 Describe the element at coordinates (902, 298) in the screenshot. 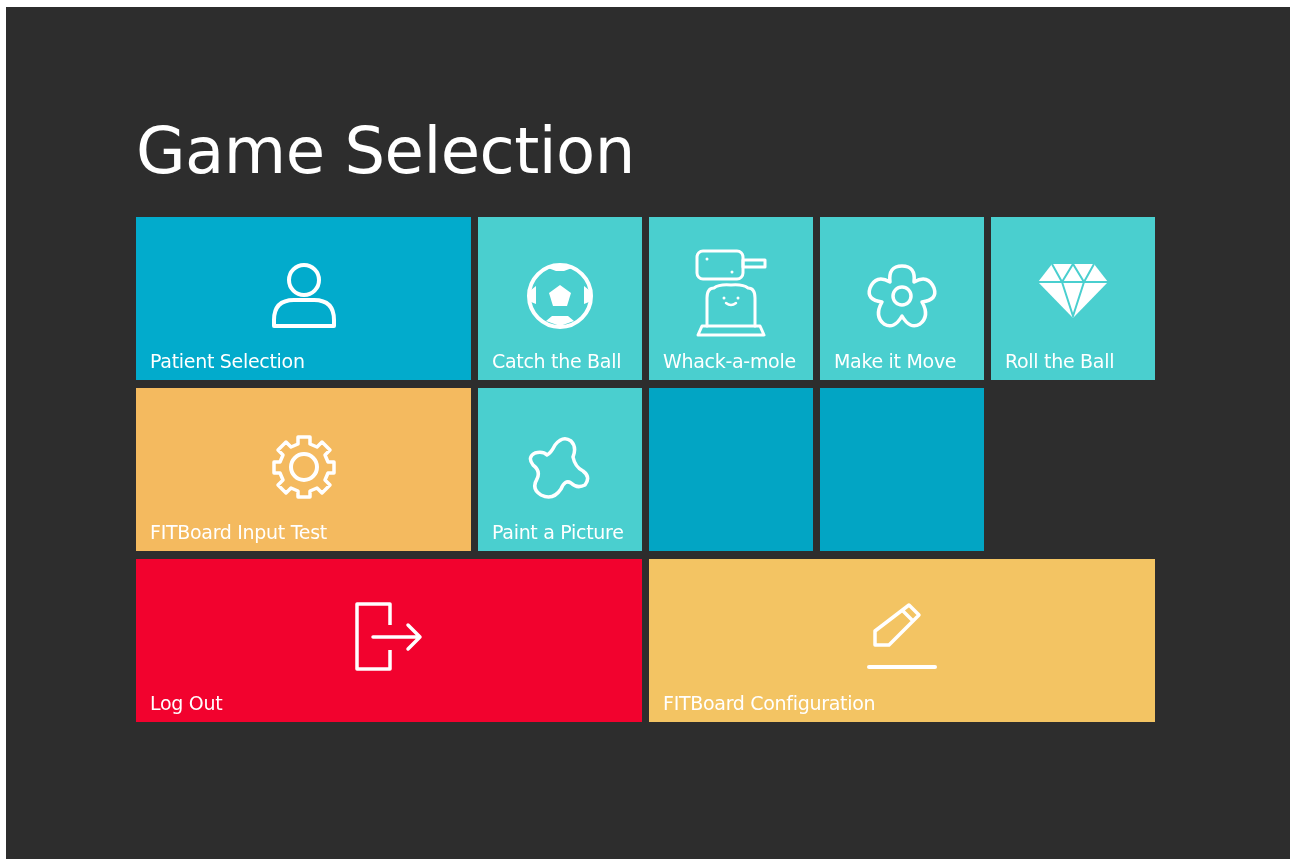

I see `game-tile: Make it Move` at that location.